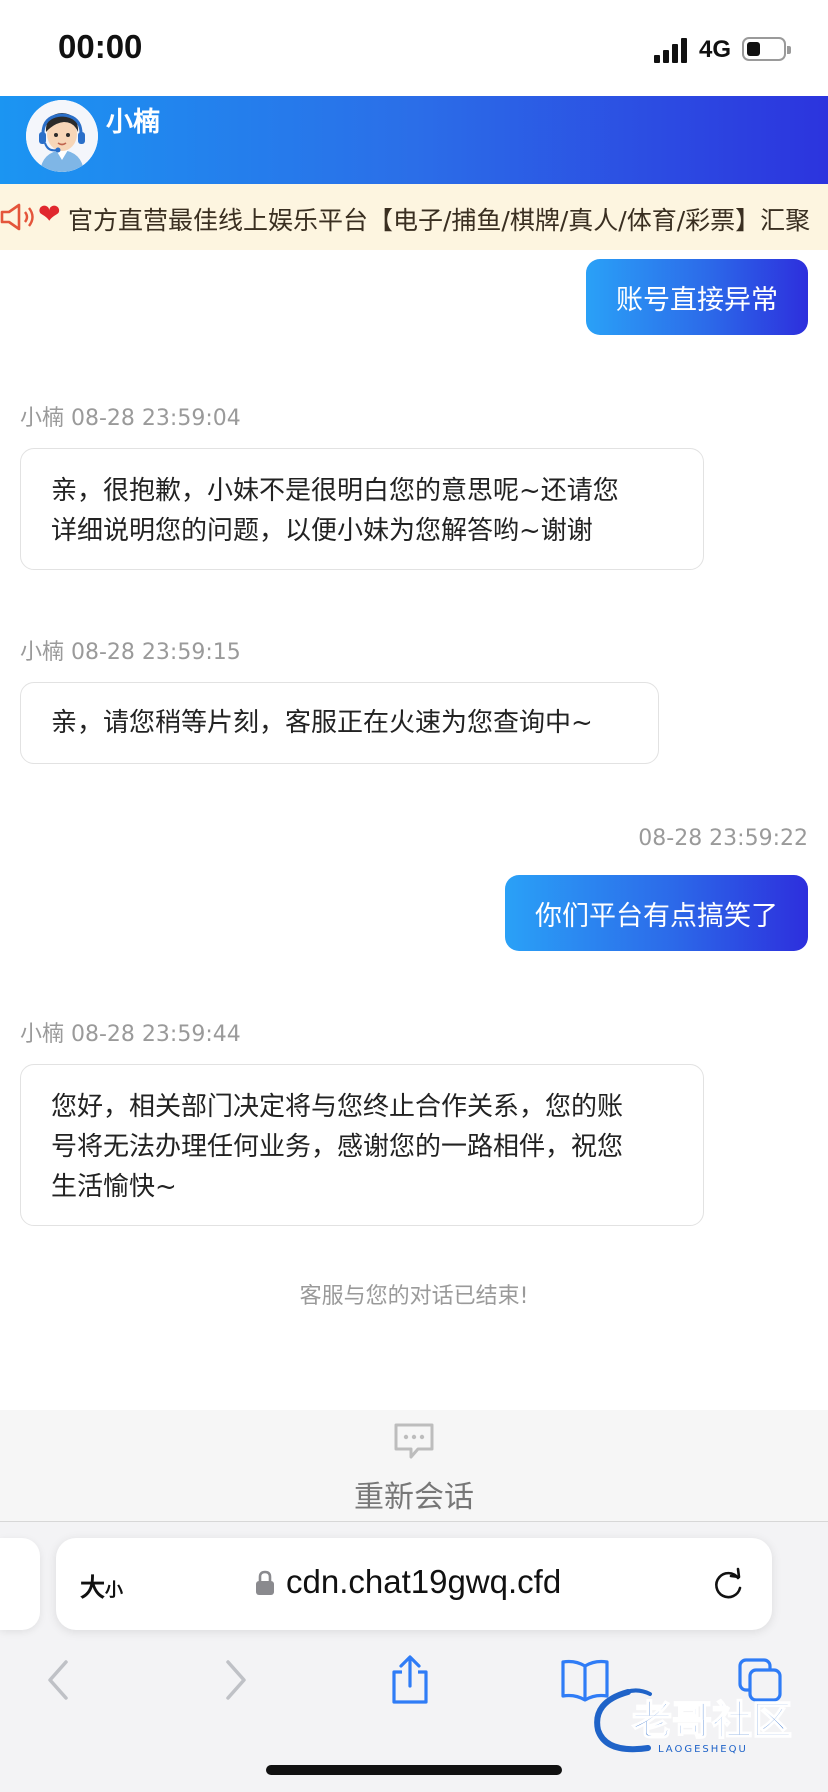 The image size is (828, 1792). What do you see at coordinates (100, 46) in the screenshot?
I see `status-time: 00:00` at bounding box center [100, 46].